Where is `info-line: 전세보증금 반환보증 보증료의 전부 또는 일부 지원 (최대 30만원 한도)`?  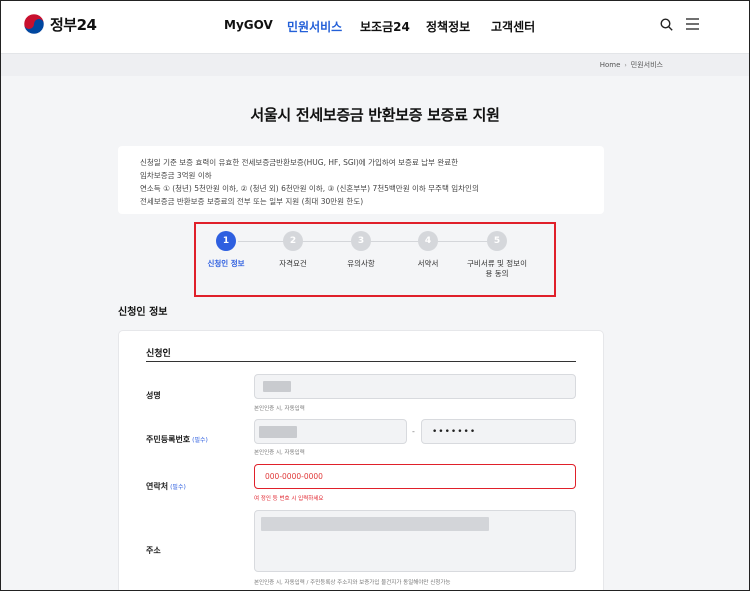
info-line: 전세보증금 반환보증 보증료의 전부 또는 일부 지원 (최대 30만원 한도) is located at coordinates (252, 201).